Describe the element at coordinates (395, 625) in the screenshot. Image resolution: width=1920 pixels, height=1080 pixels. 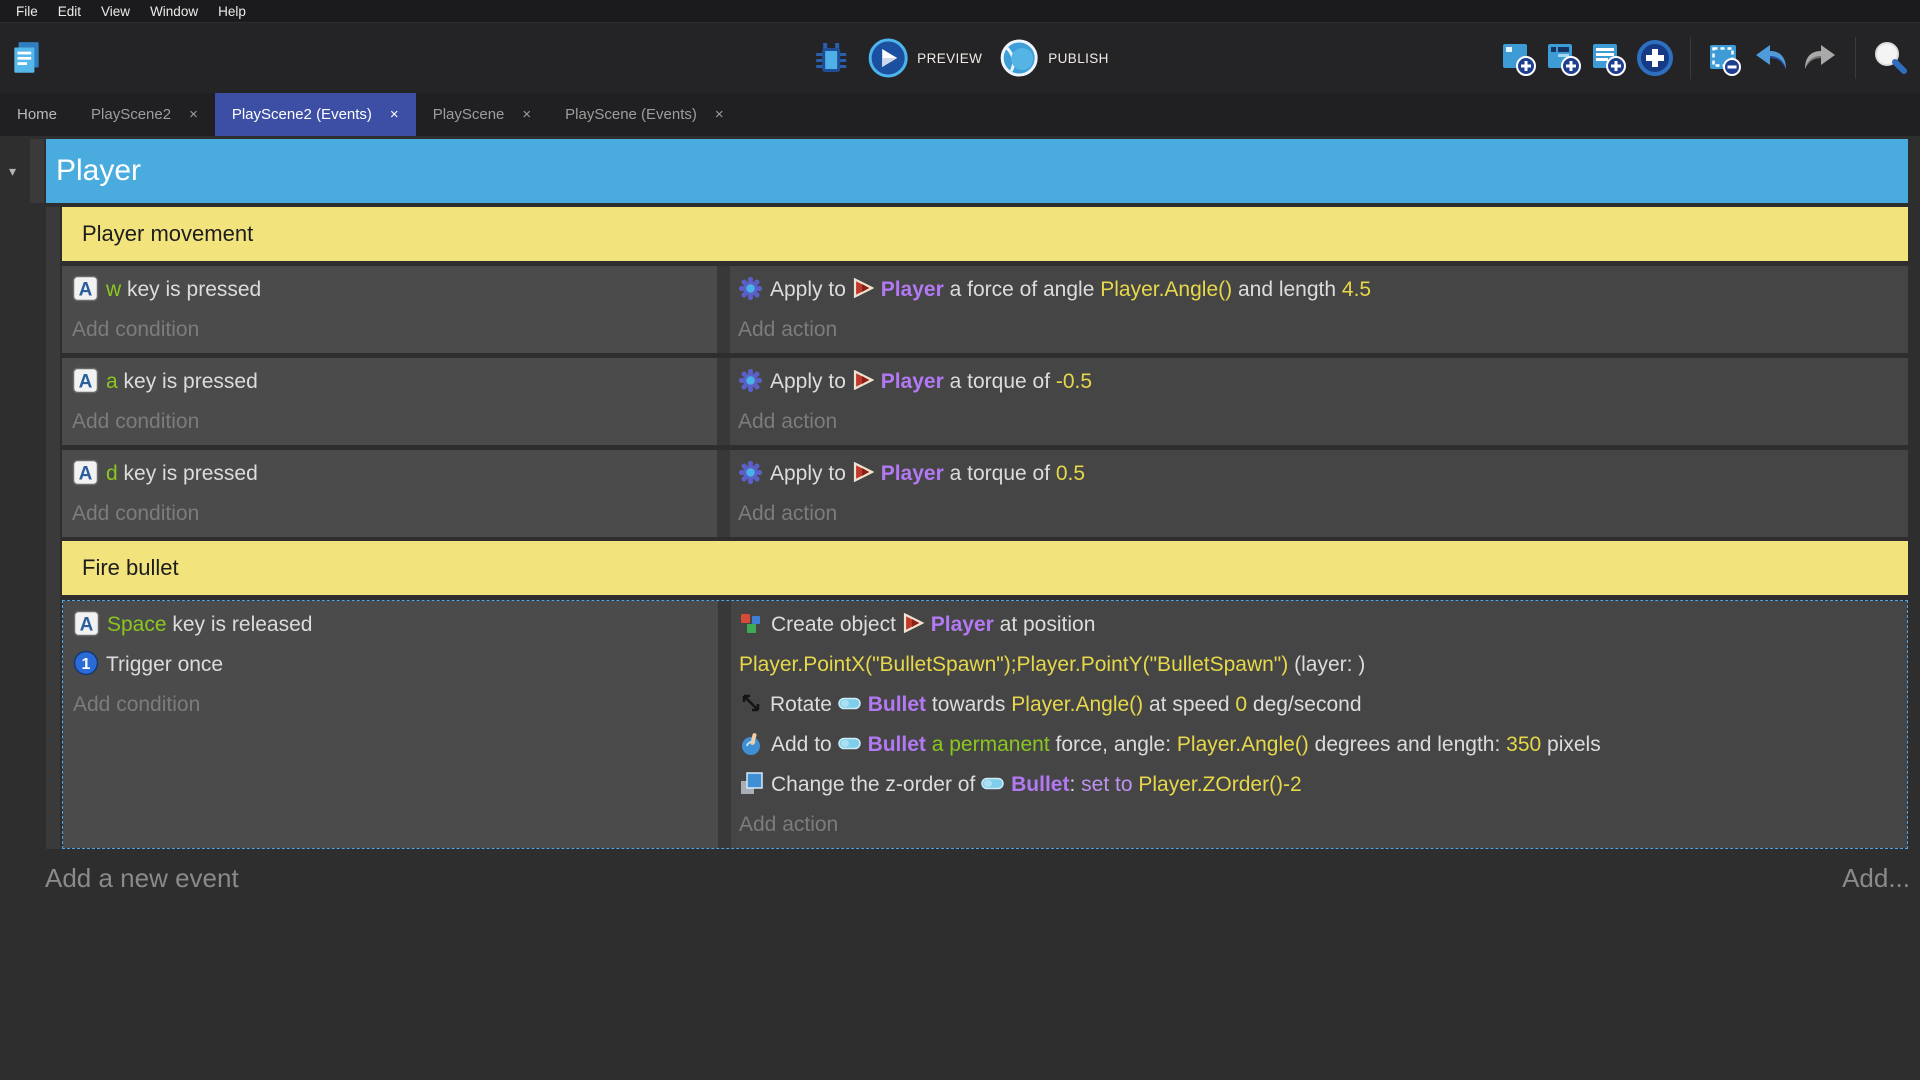
I see `condition-line: A Space key is released` at that location.